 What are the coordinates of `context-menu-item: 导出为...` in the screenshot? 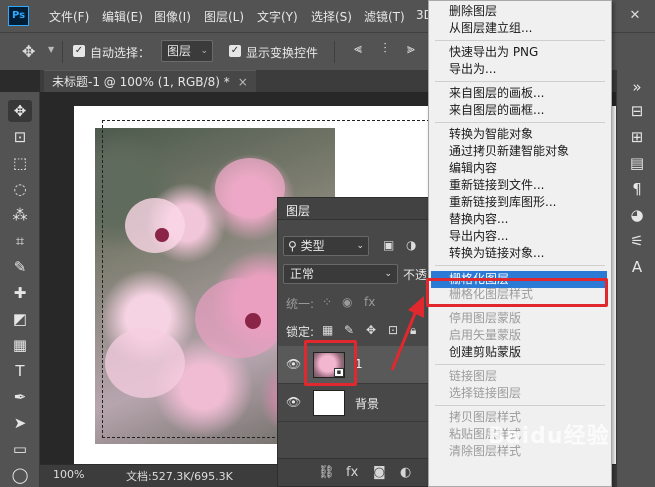 It's located at (520, 69).